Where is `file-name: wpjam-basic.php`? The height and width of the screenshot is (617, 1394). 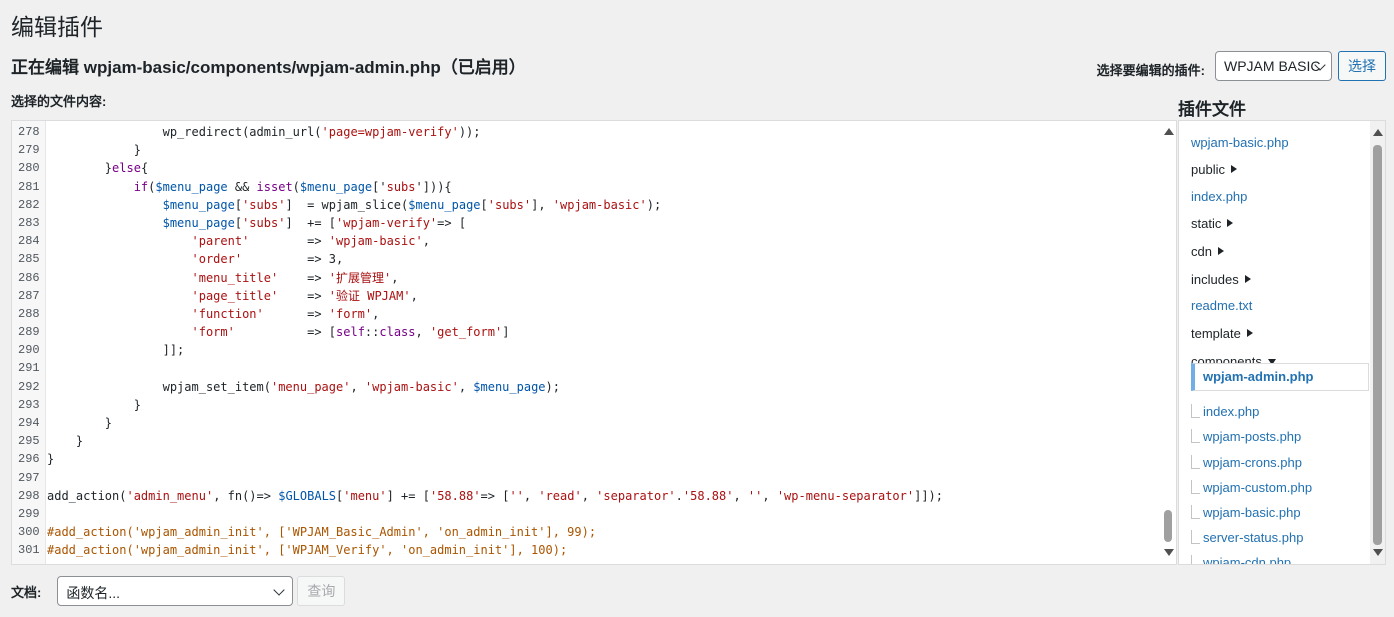 file-name: wpjam-basic.php is located at coordinates (1240, 142).